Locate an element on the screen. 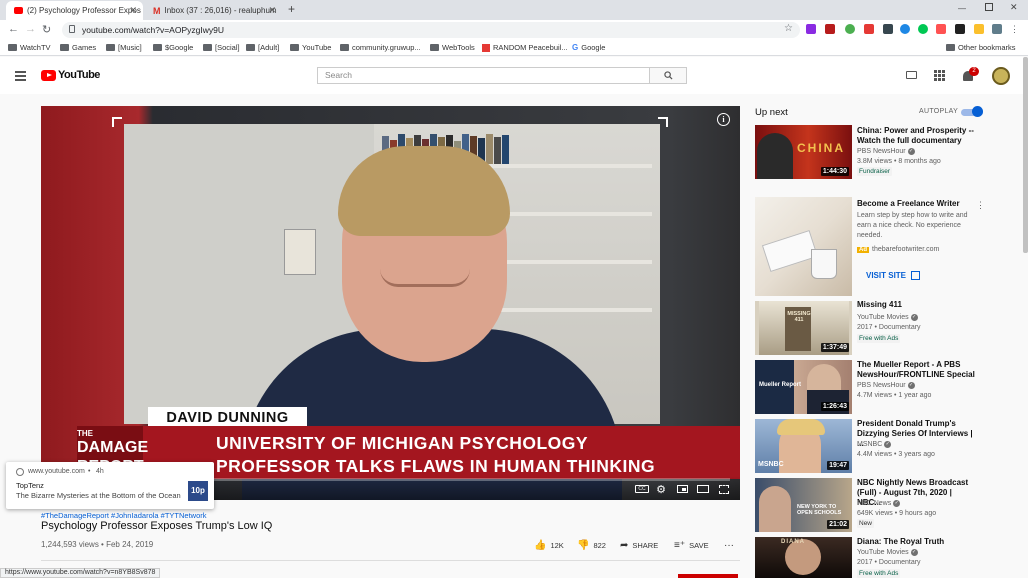 Image resolution: width=1028 pixels, height=578 pixels. fullscreen-icon is located at coordinates (724, 489).